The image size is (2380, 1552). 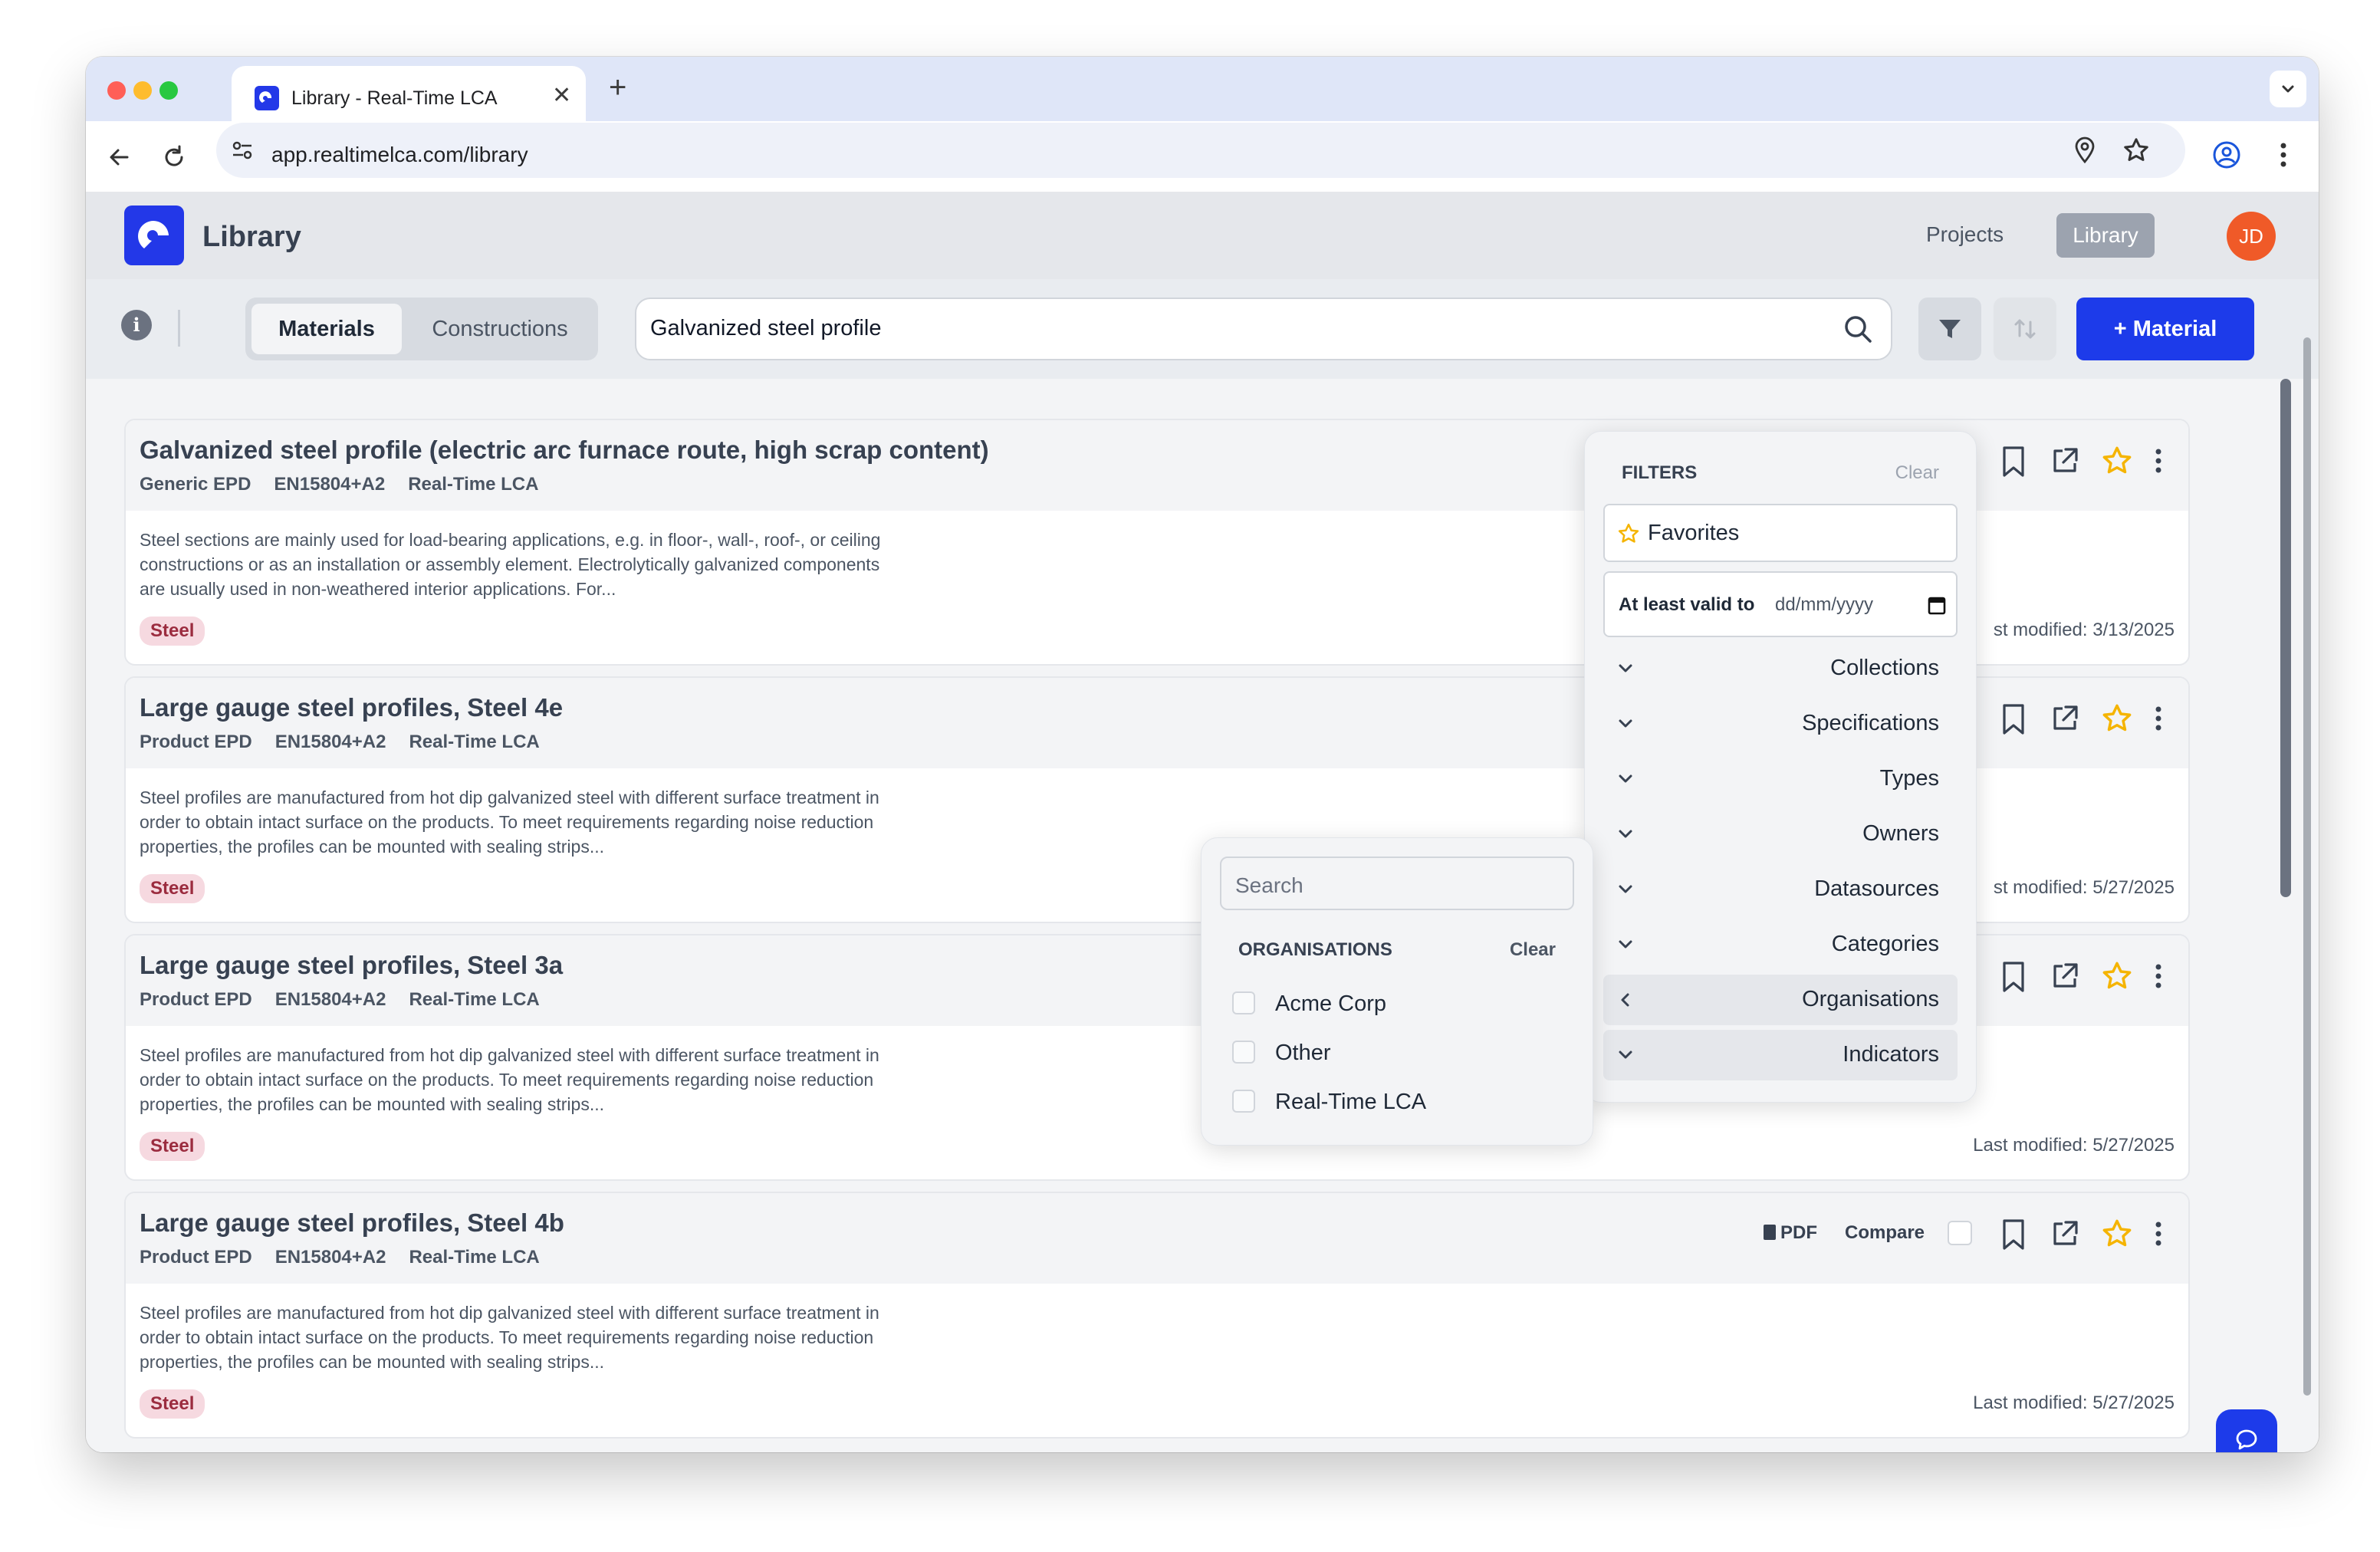 I want to click on card-source: Real-Time LCA, so click(x=473, y=484).